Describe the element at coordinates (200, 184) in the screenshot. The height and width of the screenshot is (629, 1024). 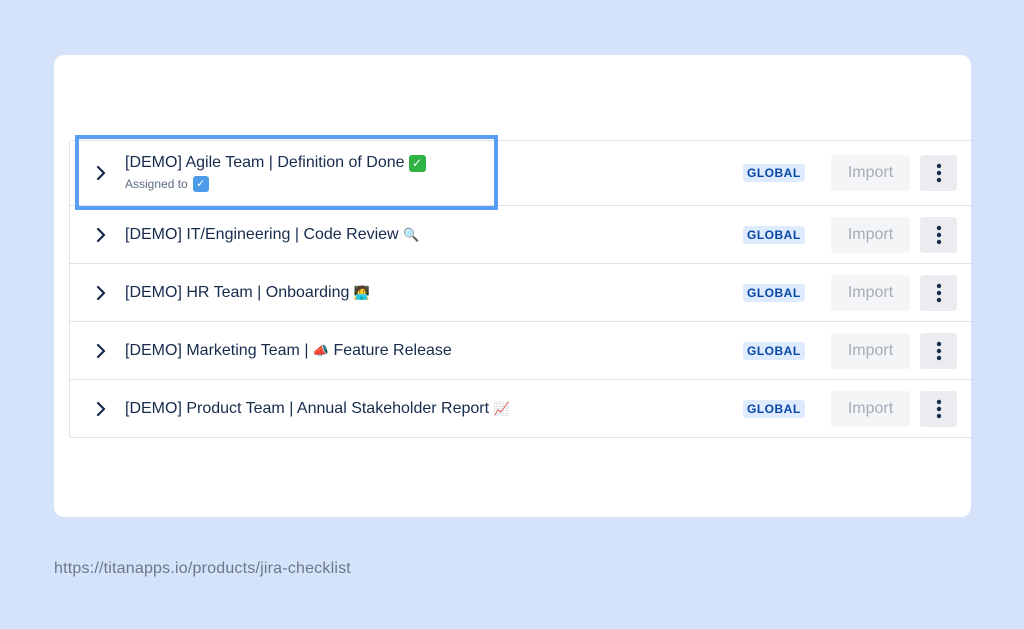
I see `check-box-icon: ✓` at that location.